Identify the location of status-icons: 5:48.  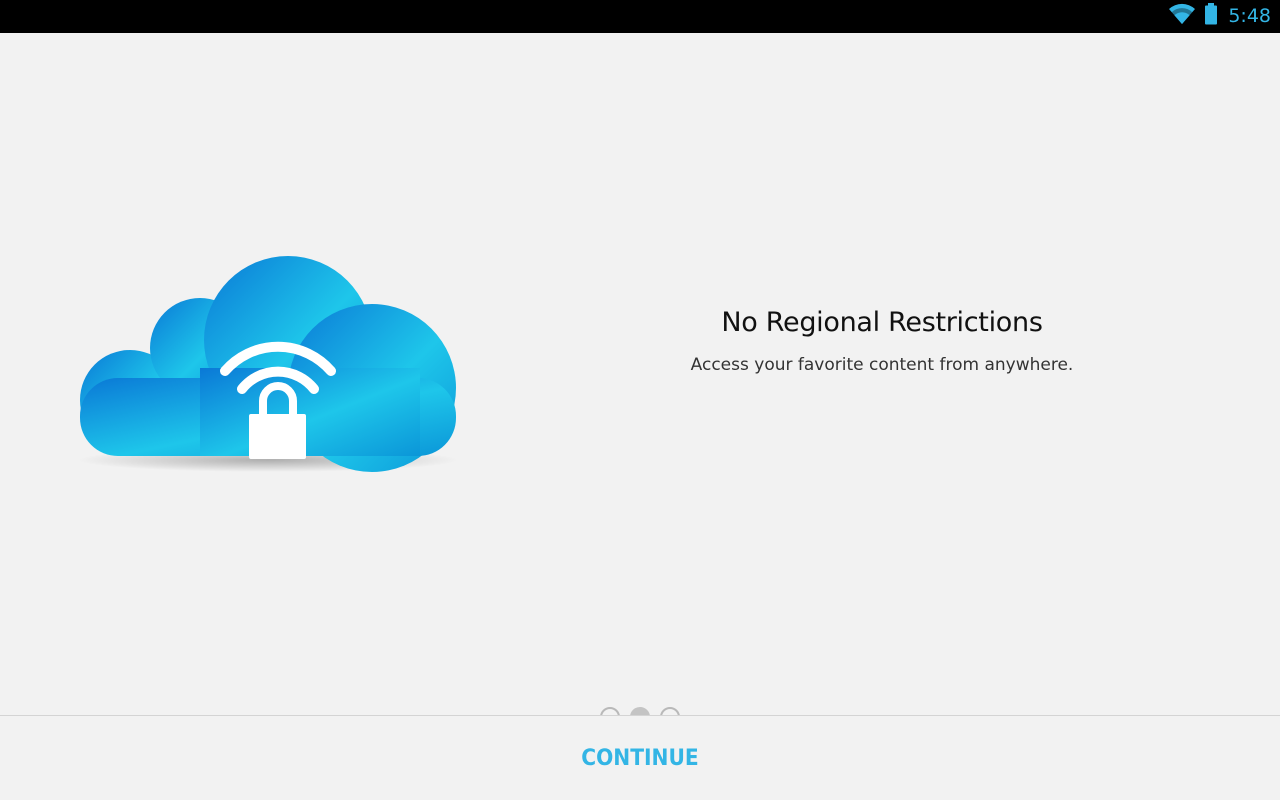
(1219, 16).